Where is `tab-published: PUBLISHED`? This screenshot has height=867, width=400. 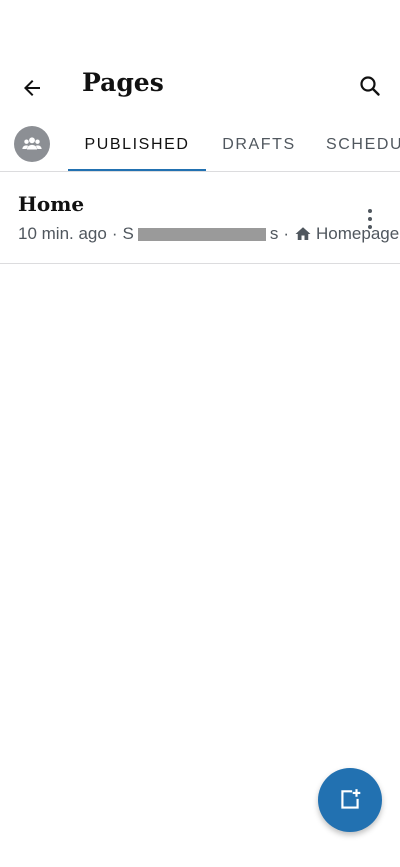
tab-published: PUBLISHED is located at coordinates (137, 144).